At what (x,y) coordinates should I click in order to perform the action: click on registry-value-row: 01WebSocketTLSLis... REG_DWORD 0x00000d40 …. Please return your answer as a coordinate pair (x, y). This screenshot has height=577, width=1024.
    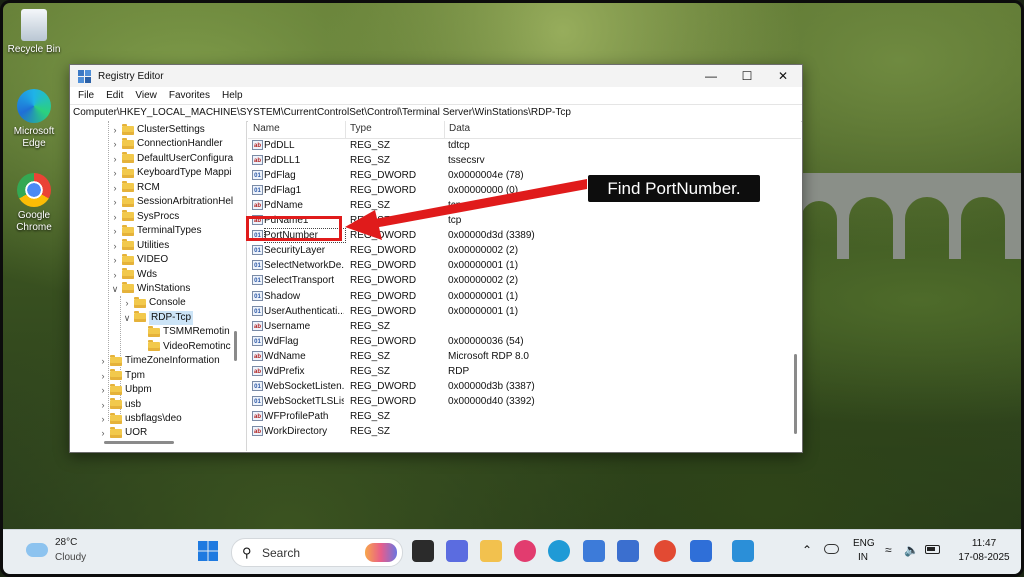
    Looking at the image, I should click on (524, 401).